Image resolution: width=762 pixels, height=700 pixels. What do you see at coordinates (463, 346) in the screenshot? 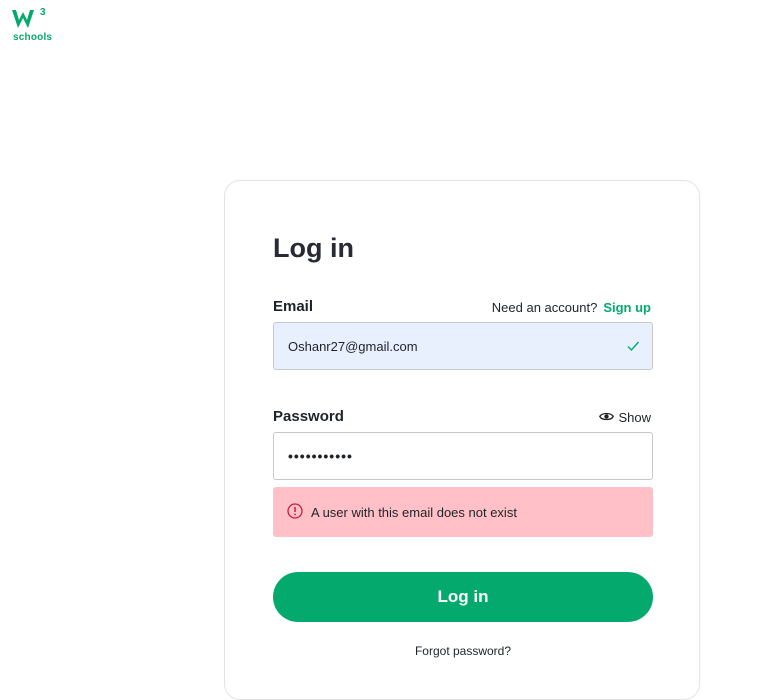
I see `email-field: Oshanr27@gmail.com` at bounding box center [463, 346].